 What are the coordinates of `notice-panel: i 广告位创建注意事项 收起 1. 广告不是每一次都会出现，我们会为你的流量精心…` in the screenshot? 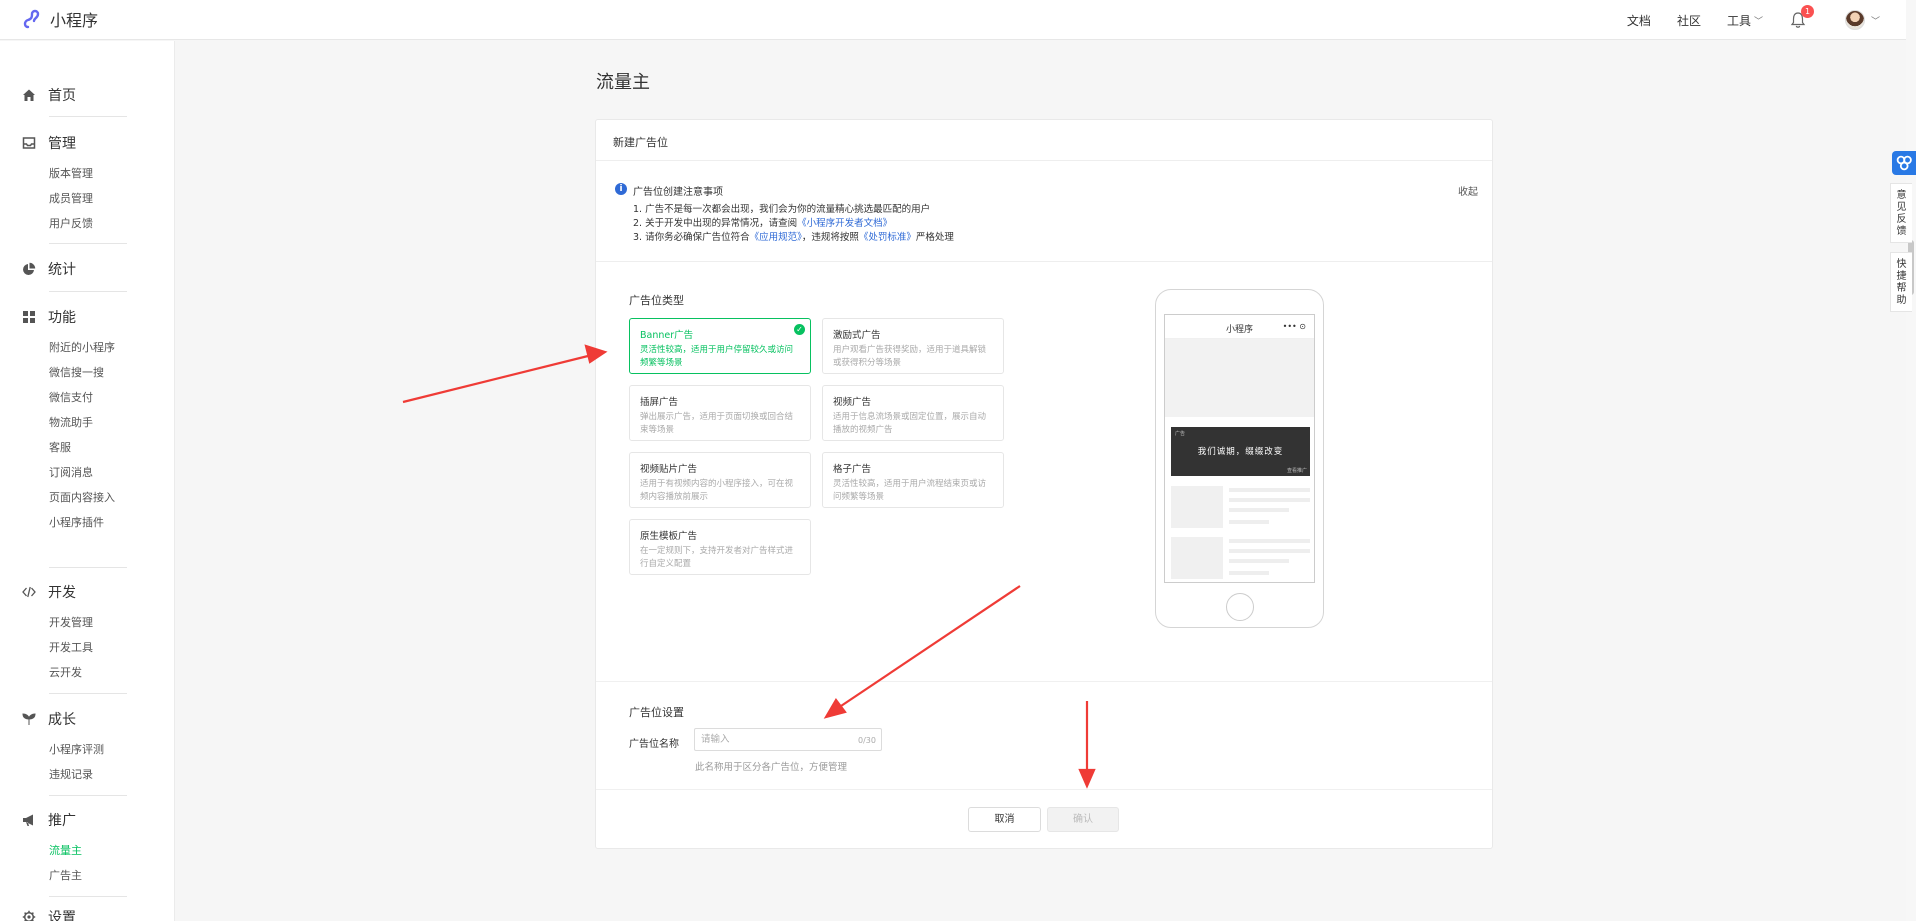 It's located at (1044, 211).